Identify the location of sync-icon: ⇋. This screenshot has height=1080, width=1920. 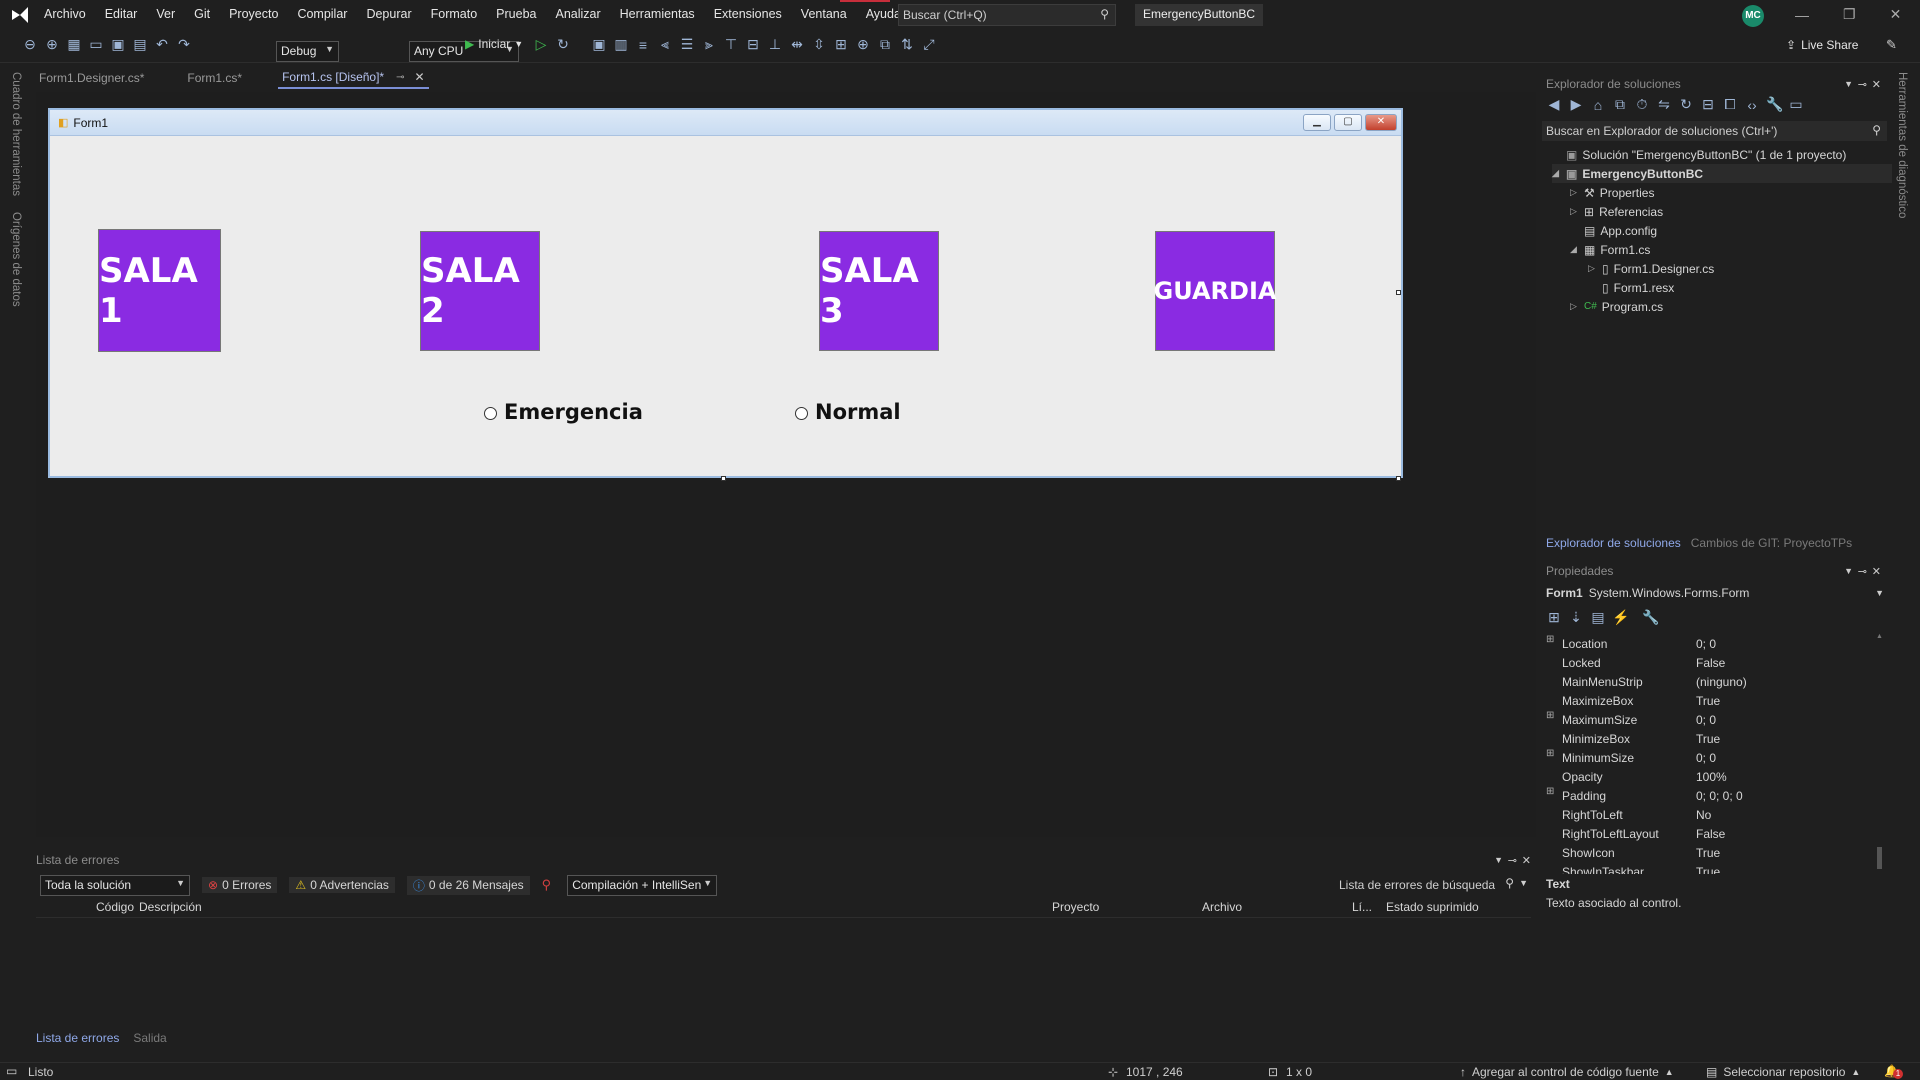
(1664, 104).